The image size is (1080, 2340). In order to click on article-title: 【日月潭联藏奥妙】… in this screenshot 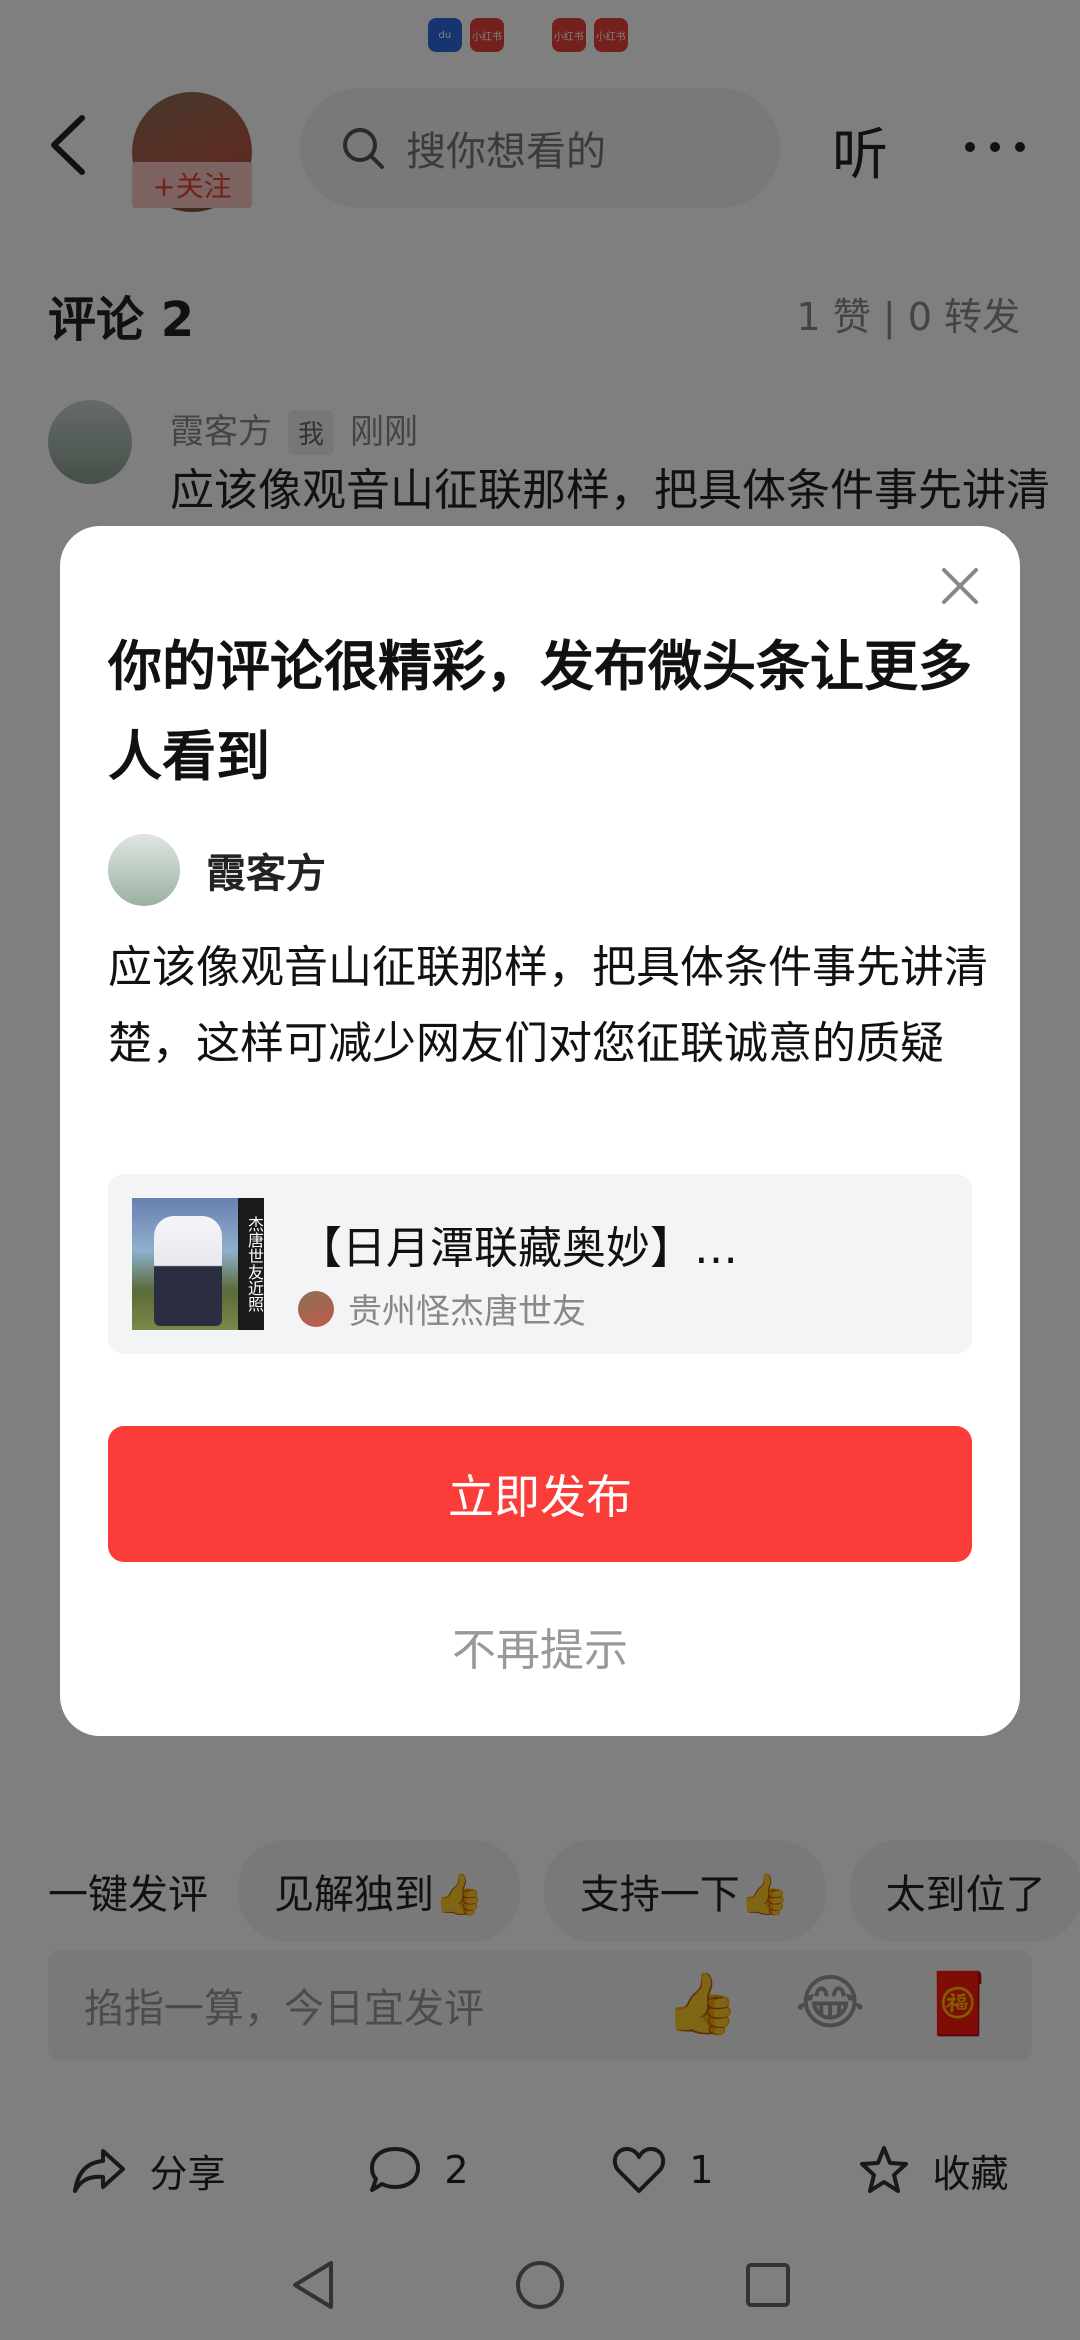, I will do `click(518, 1248)`.